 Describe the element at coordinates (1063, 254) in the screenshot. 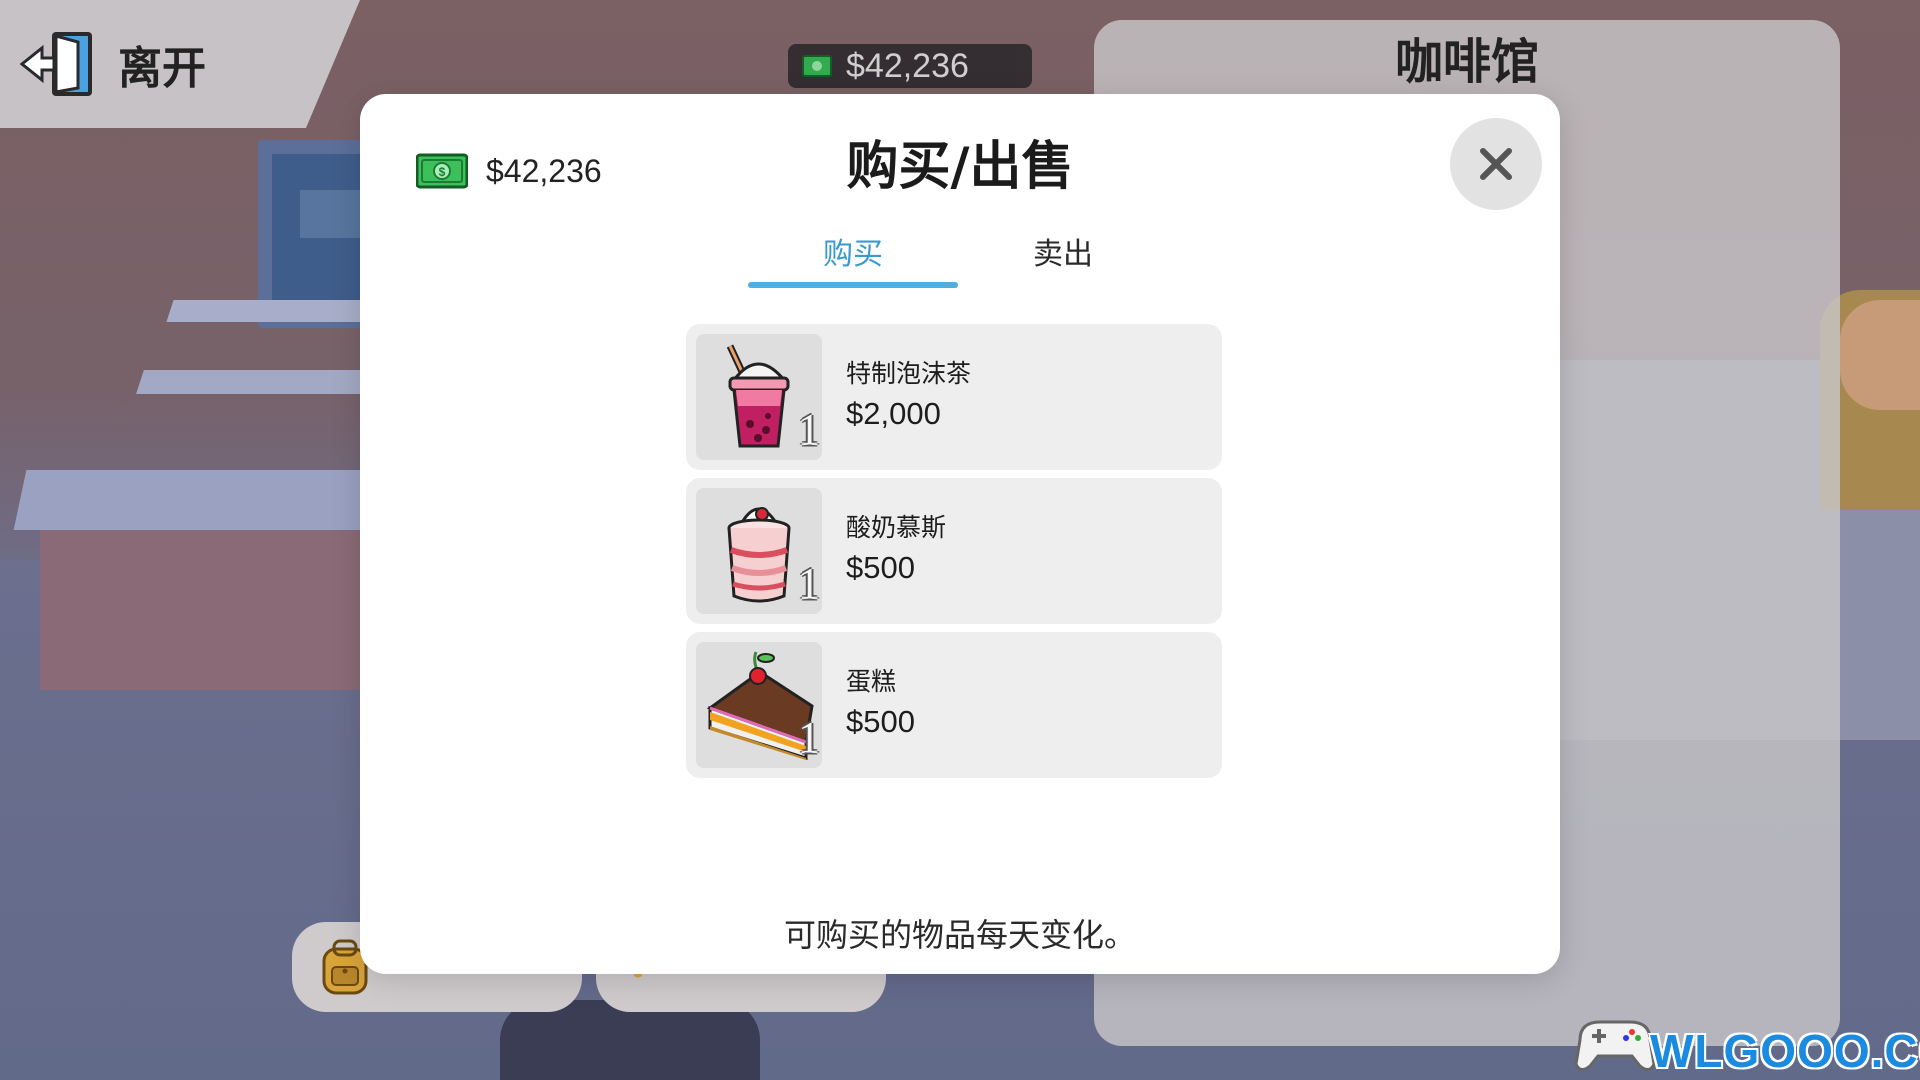

I see `tab-sell-label: 卖出` at that location.